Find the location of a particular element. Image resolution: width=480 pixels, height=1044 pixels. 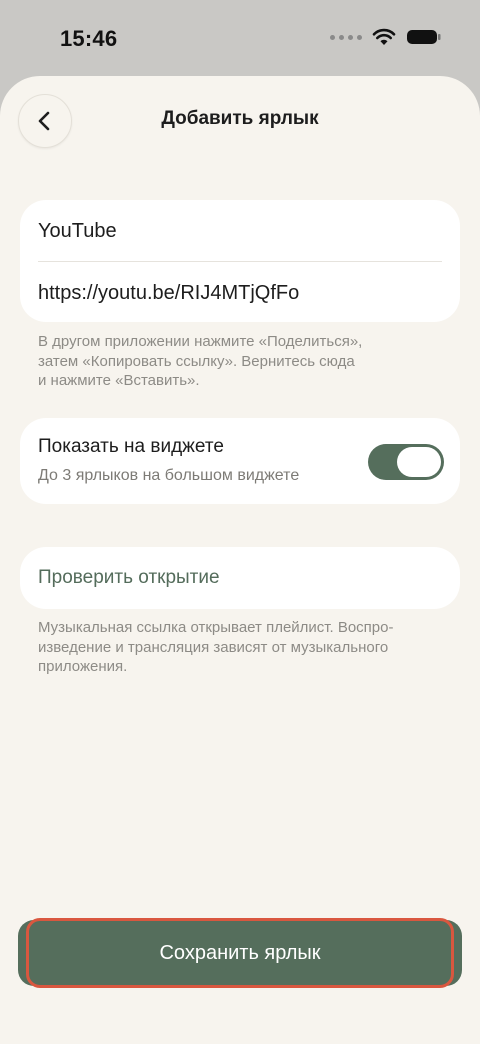

shortcut-url-field: https://youtu.be/RIJ4MTjQfFo is located at coordinates (168, 293).